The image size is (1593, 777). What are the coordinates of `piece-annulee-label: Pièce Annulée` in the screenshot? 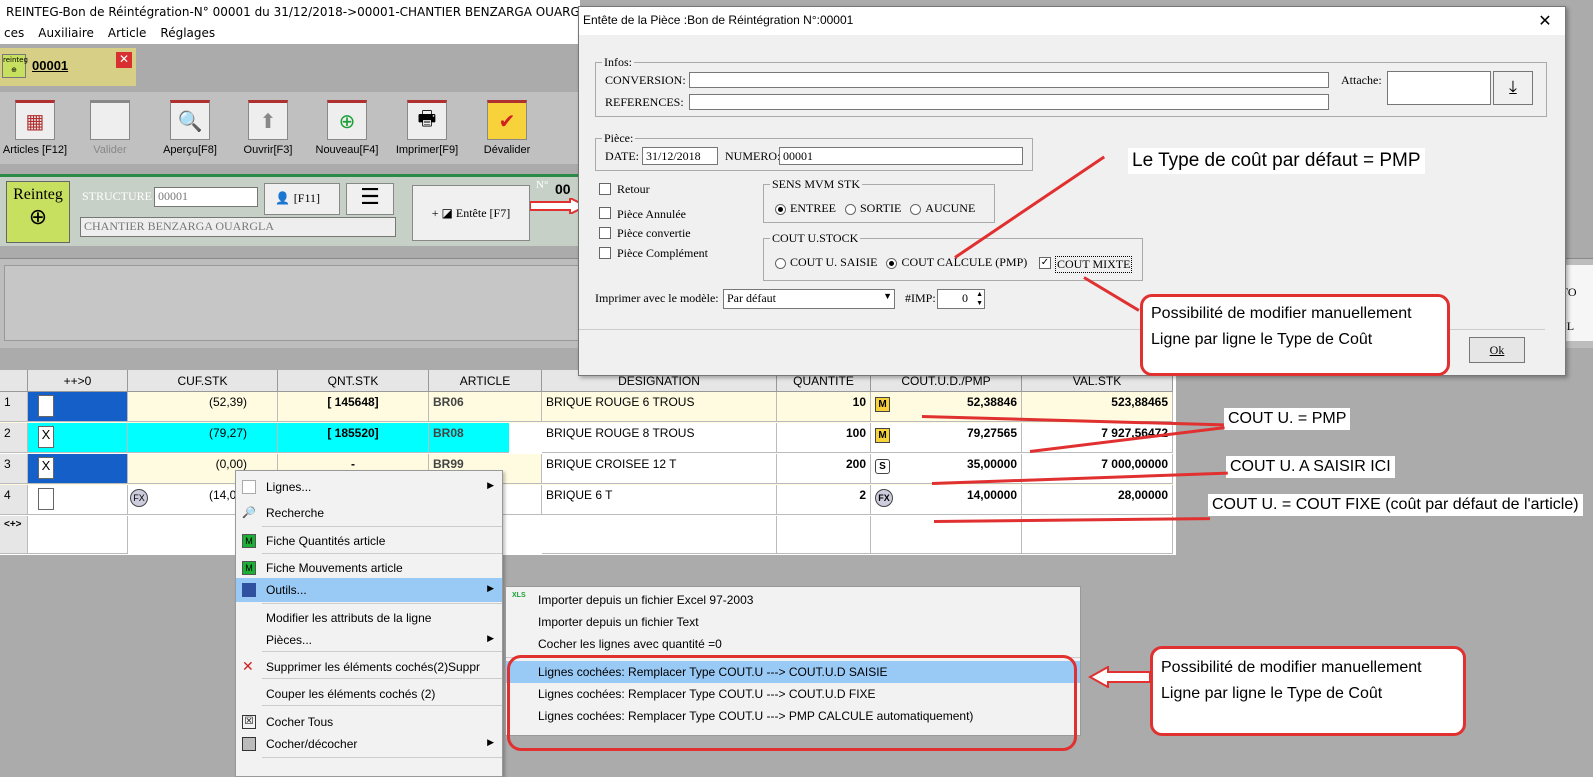 It's located at (651, 214).